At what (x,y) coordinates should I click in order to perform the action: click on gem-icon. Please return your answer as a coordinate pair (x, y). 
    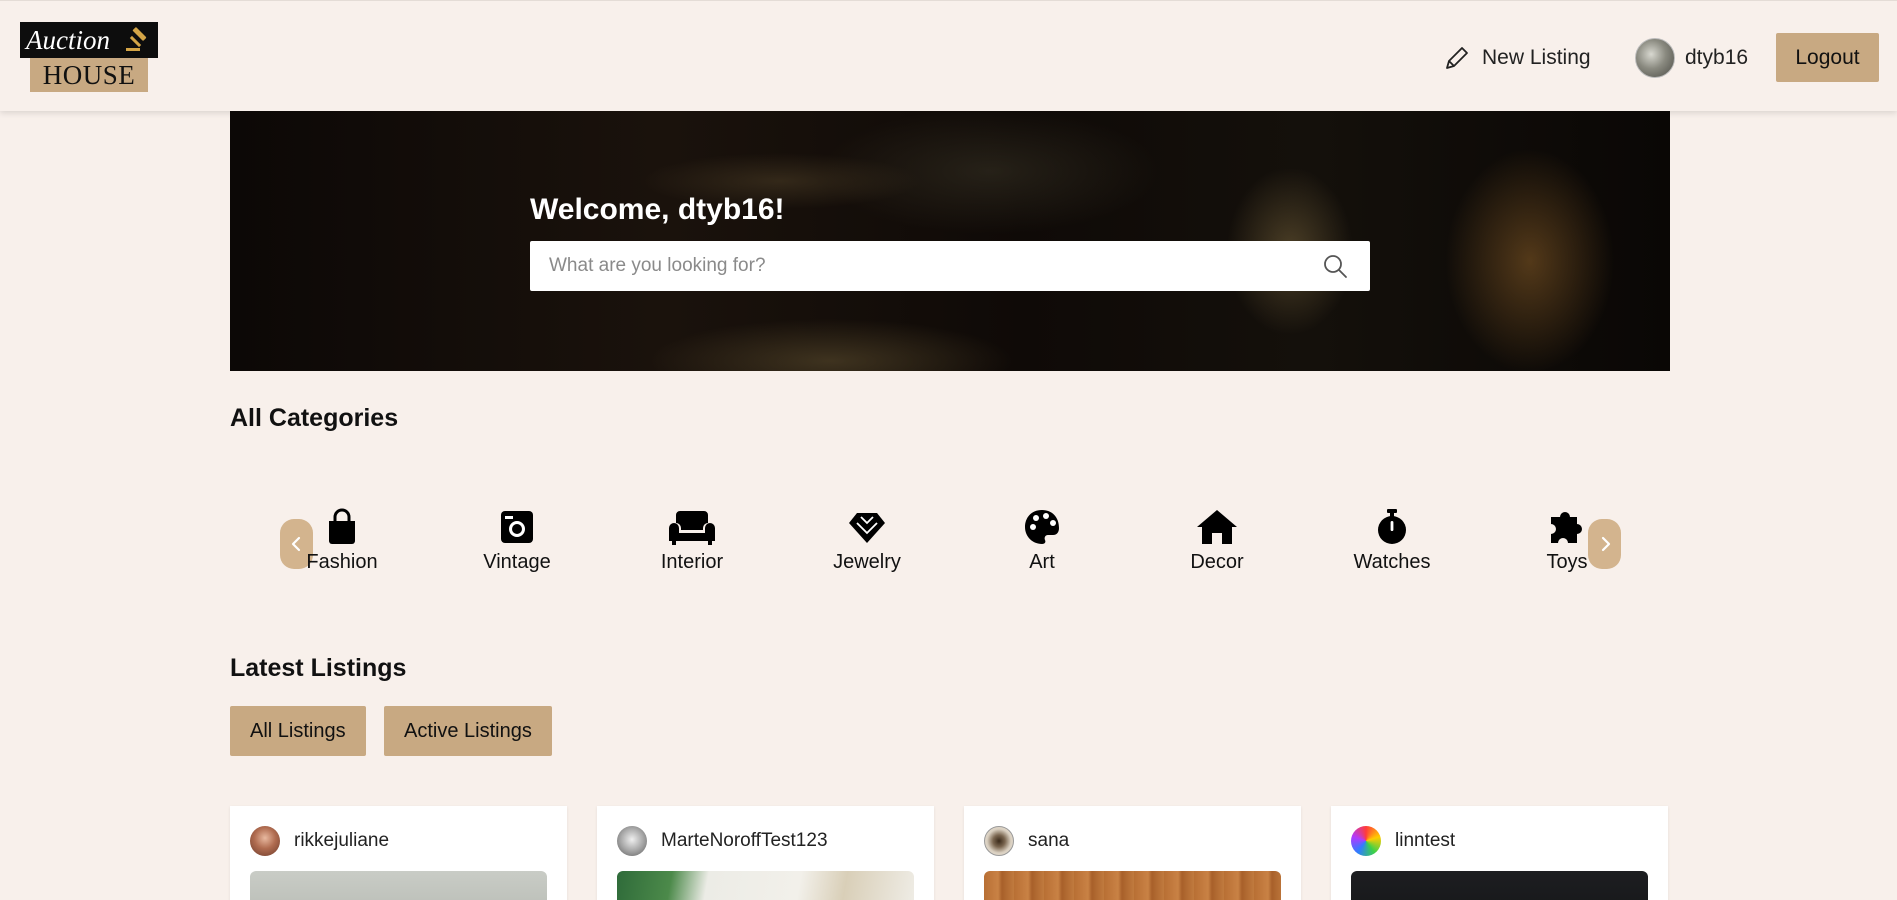
    Looking at the image, I should click on (867, 528).